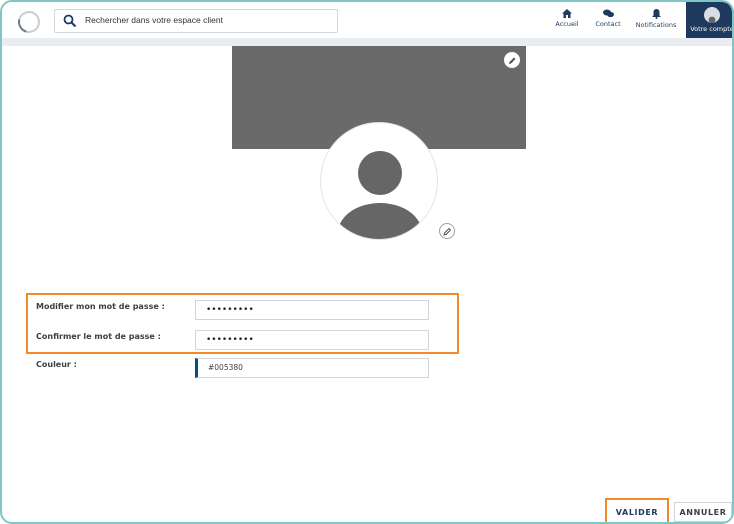 Image resolution: width=734 pixels, height=524 pixels. I want to click on edit-cover-button, so click(512, 60).